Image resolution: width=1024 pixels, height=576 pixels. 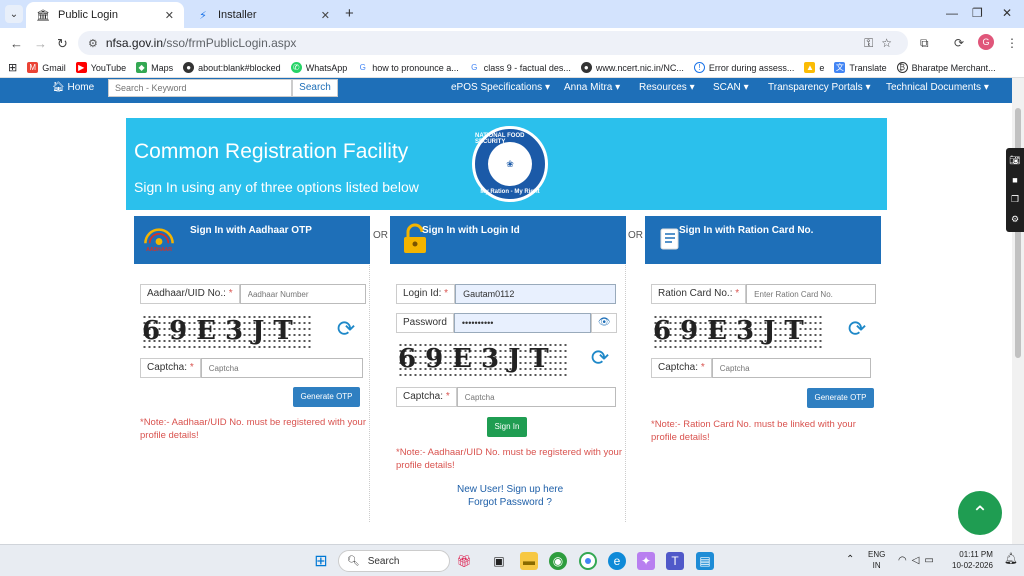 What do you see at coordinates (1014, 160) in the screenshot?
I see `camera-icon: 📷︎` at bounding box center [1014, 160].